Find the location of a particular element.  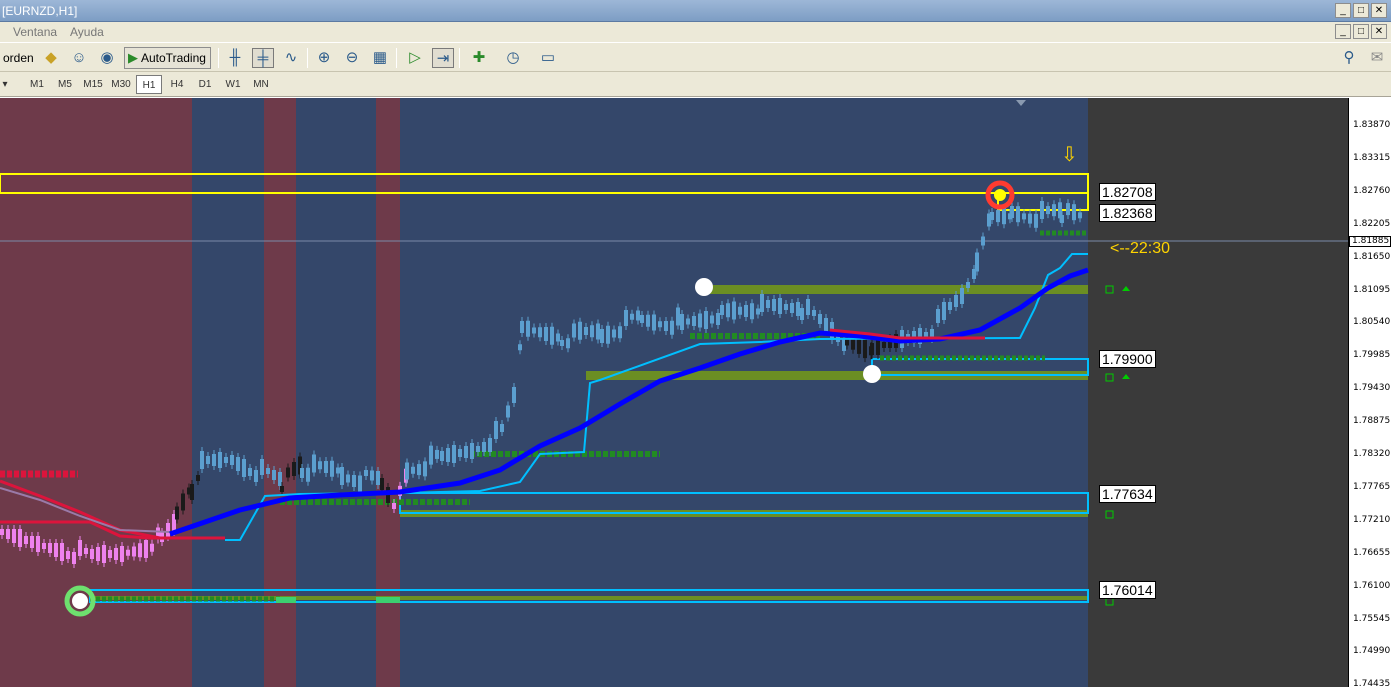

gold-icon: ◆ is located at coordinates (51, 58).